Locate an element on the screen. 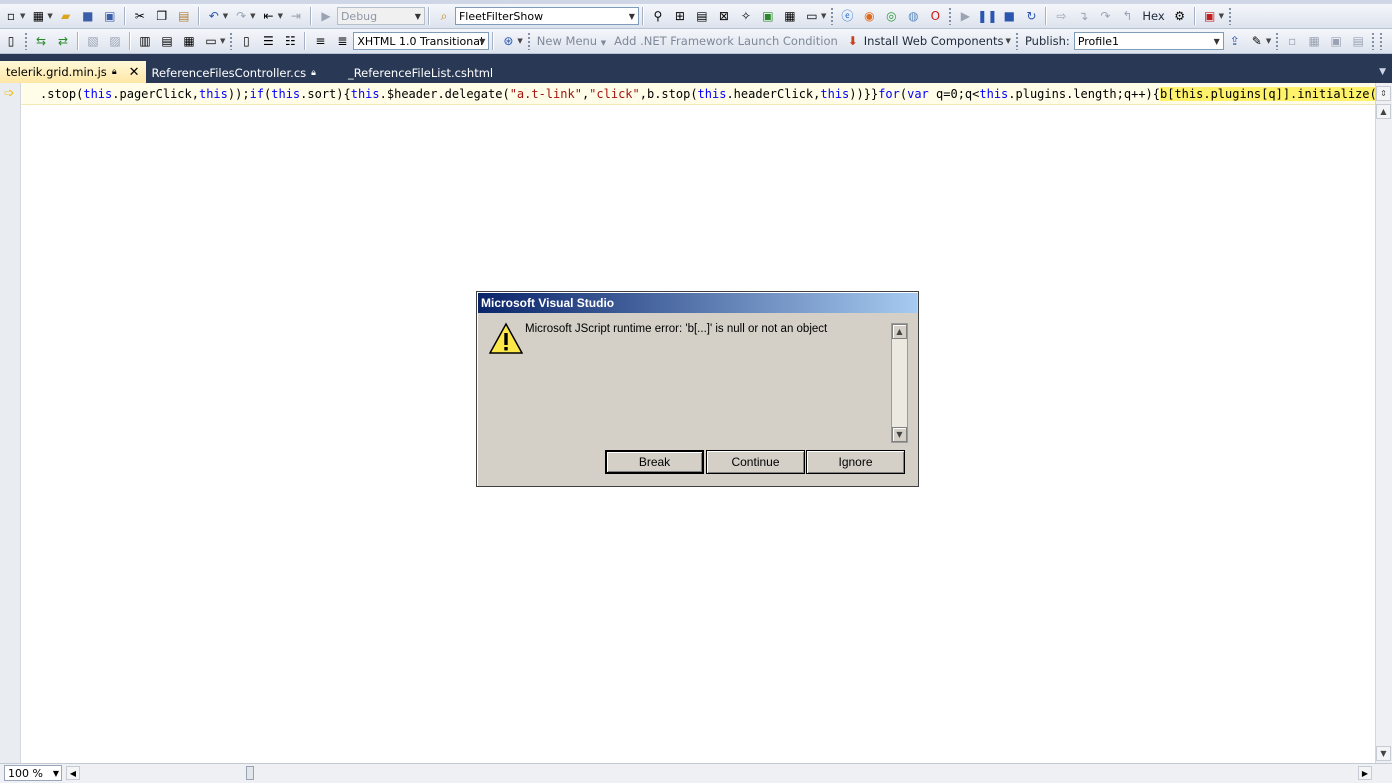 The width and height of the screenshot is (1392, 783). paste-icon: ▤ is located at coordinates (184, 16).